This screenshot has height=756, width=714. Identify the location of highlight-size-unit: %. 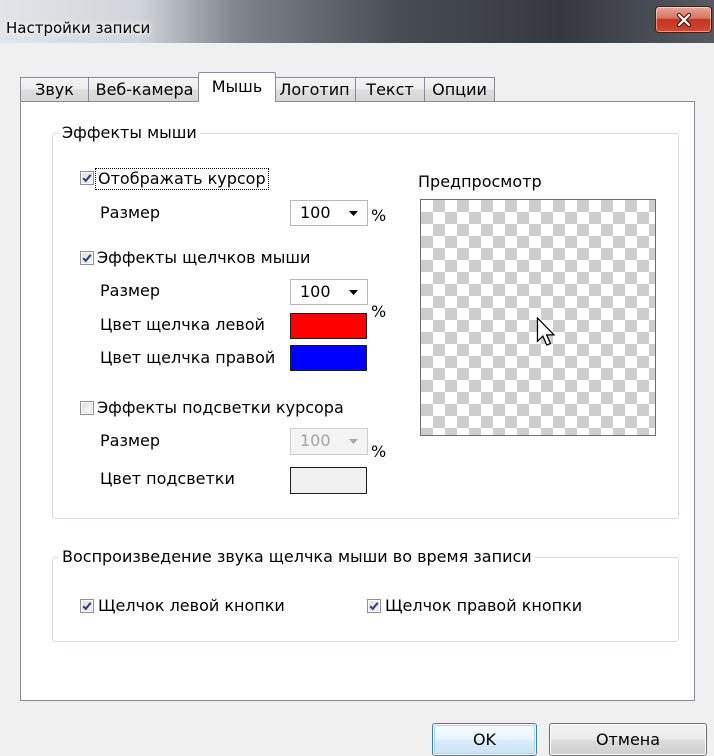
(379, 451).